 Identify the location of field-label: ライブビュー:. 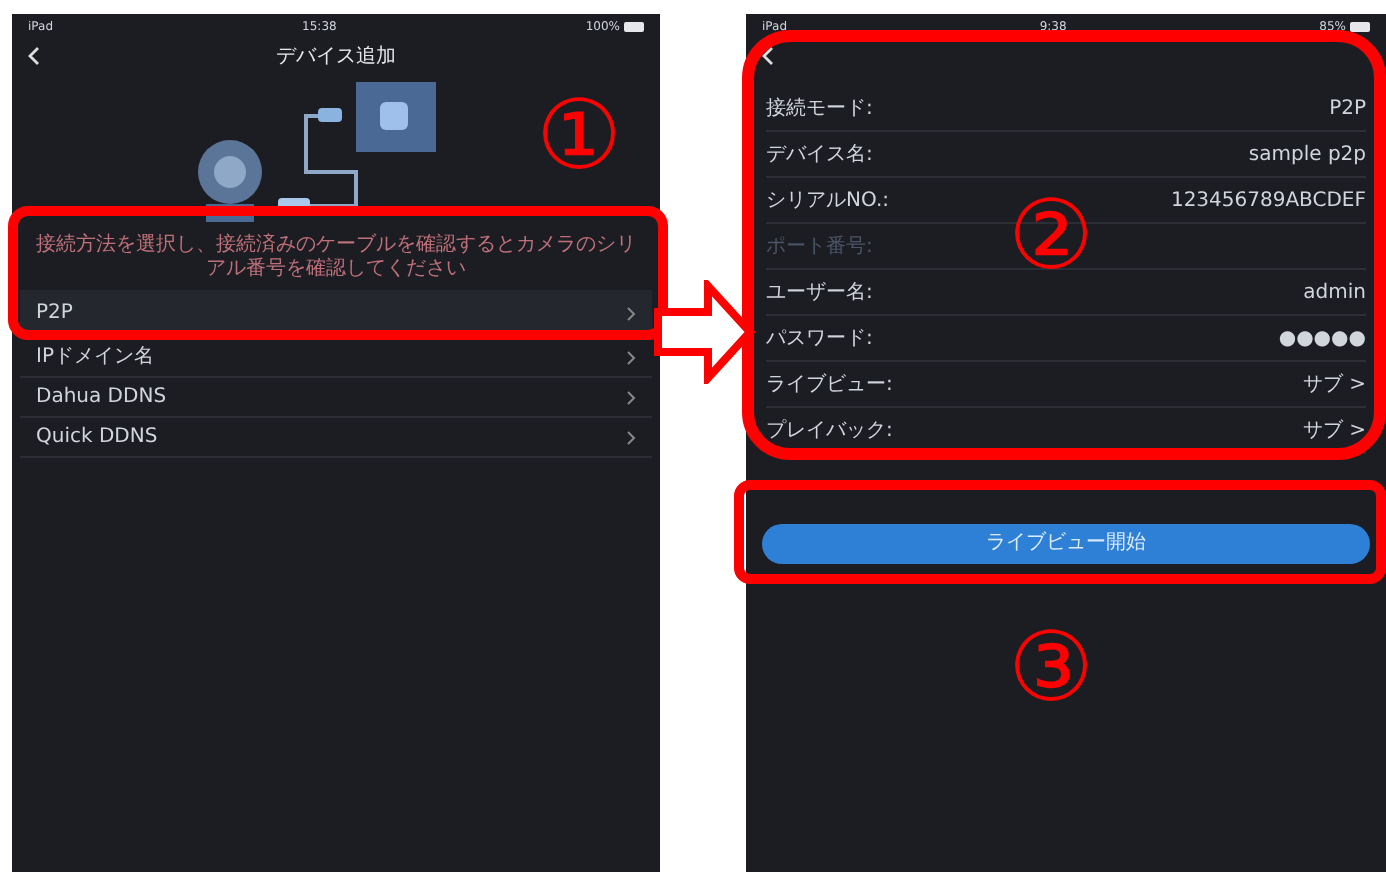
(829, 385).